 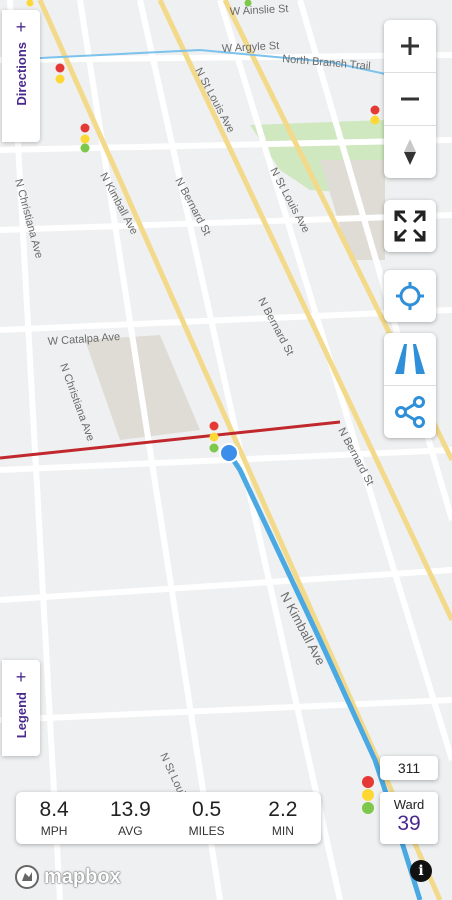 I want to click on stat-unit: MPH, so click(x=54, y=831).